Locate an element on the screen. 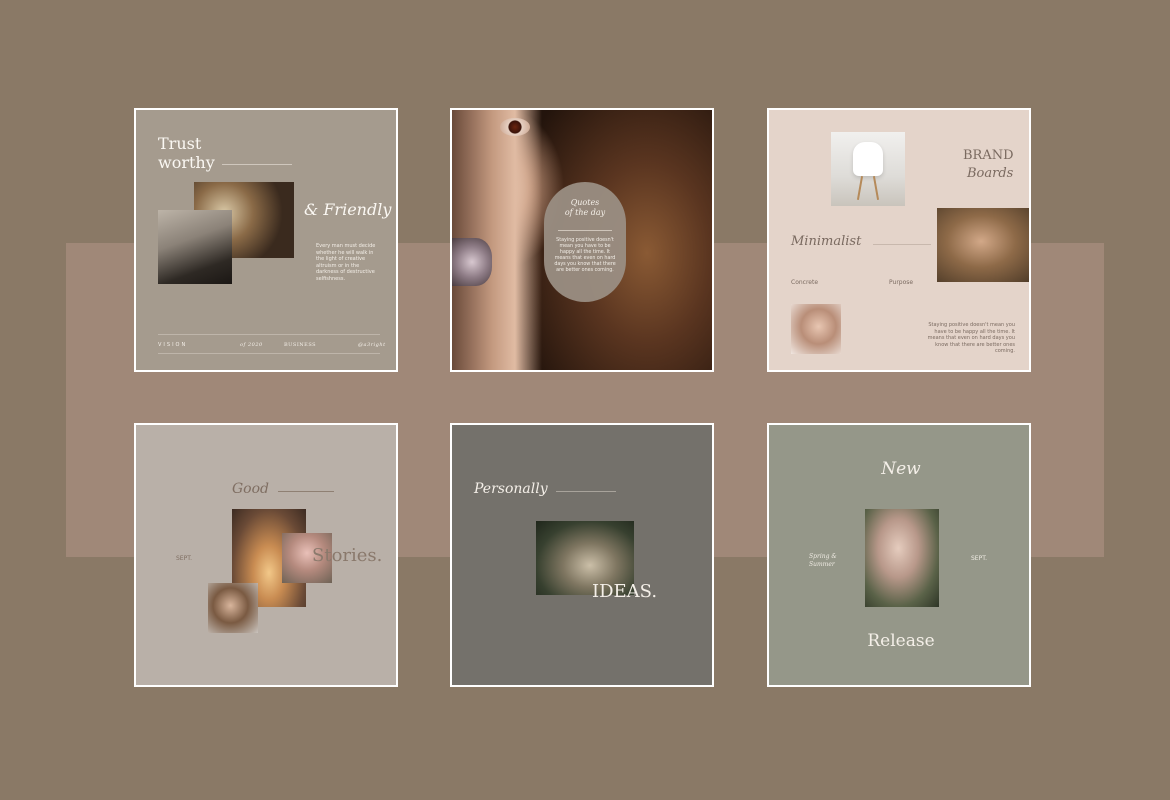 The height and width of the screenshot is (800, 1170). glitter-lips is located at coordinates (472, 262).